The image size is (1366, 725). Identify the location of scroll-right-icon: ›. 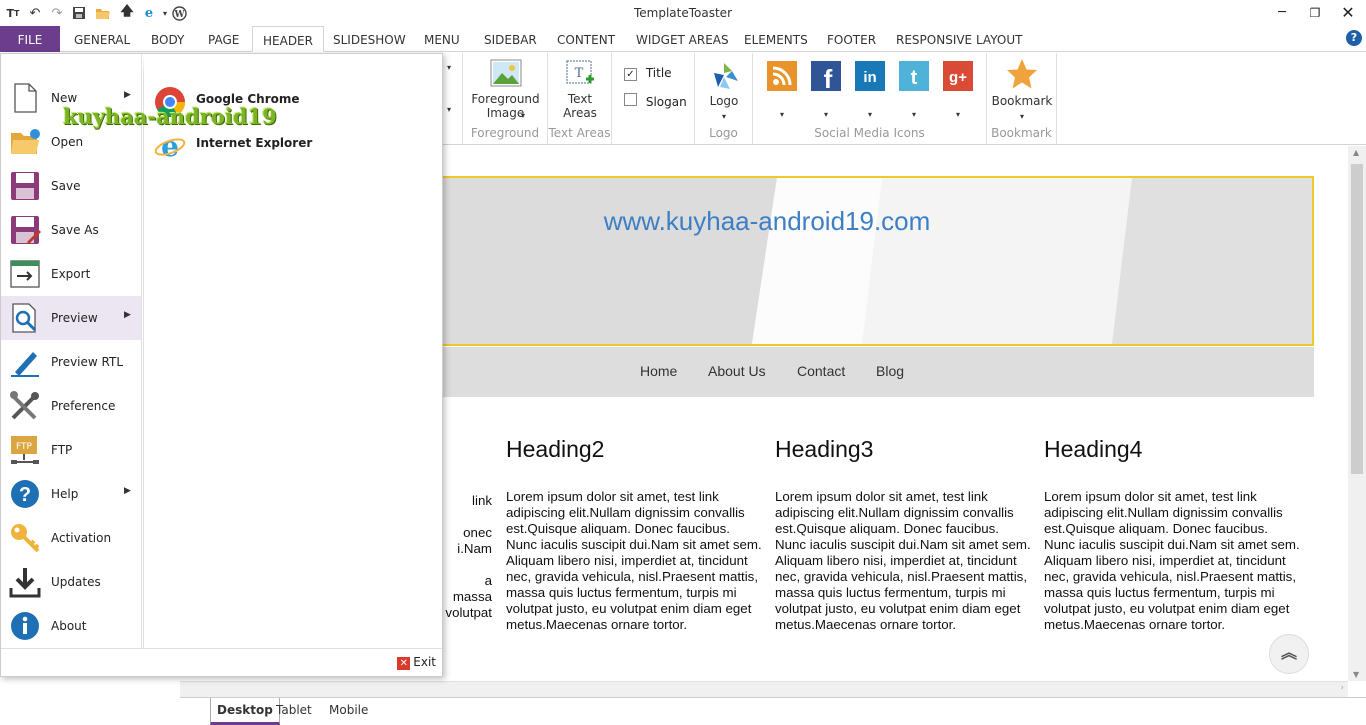
(1342, 688).